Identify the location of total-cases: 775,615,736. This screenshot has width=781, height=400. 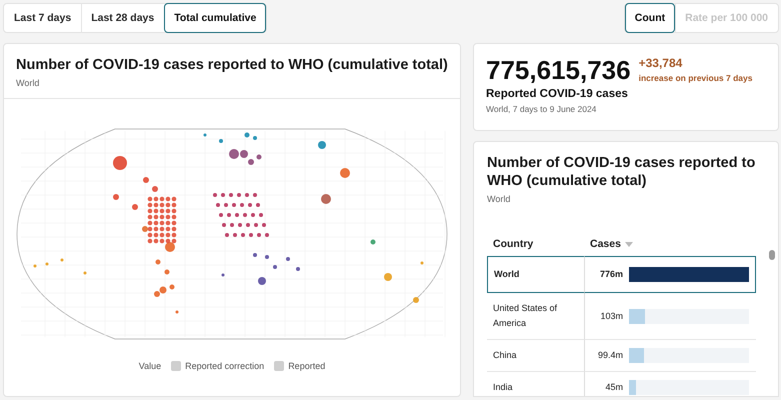
(558, 70).